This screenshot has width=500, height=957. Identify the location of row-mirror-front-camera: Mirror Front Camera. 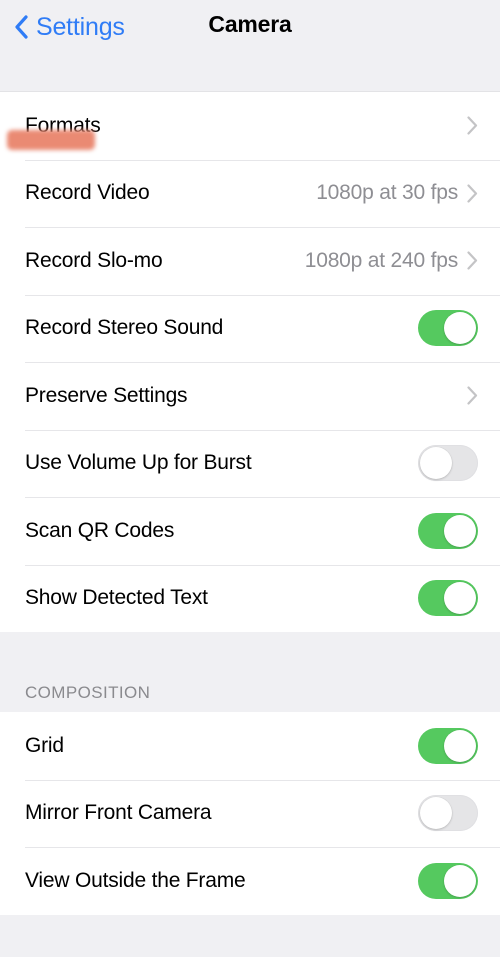
(250, 813).